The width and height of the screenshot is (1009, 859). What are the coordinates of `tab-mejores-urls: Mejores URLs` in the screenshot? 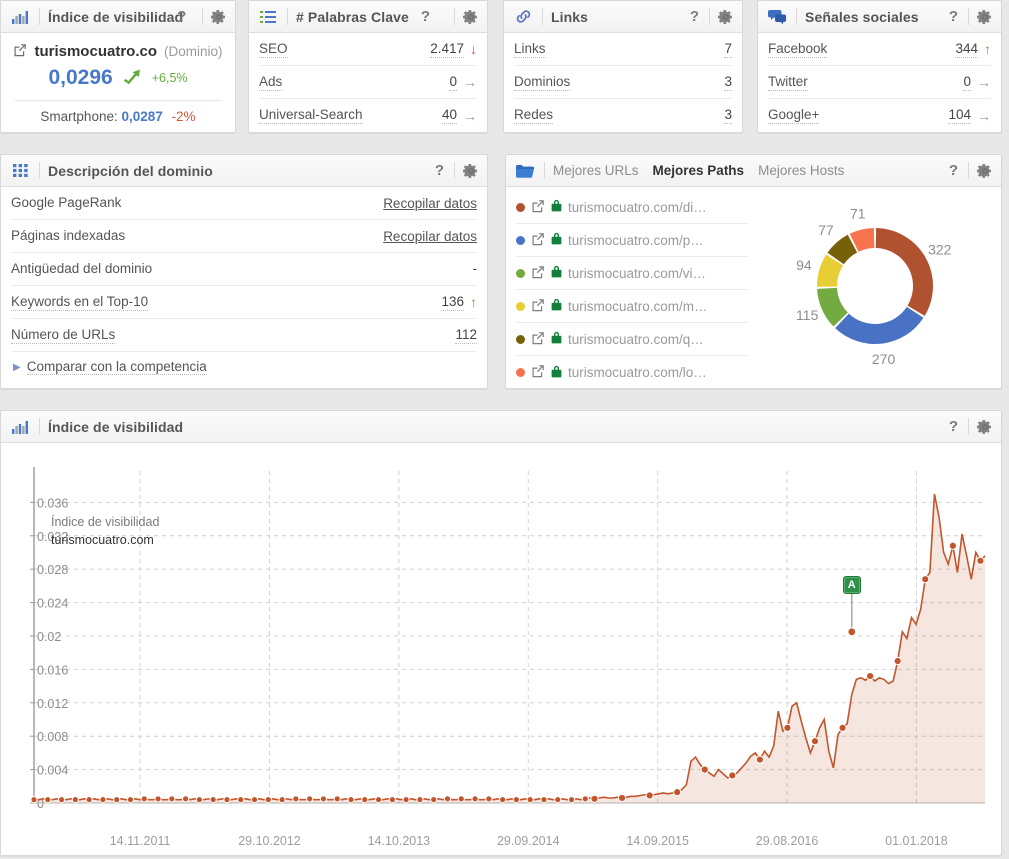 It's located at (596, 170).